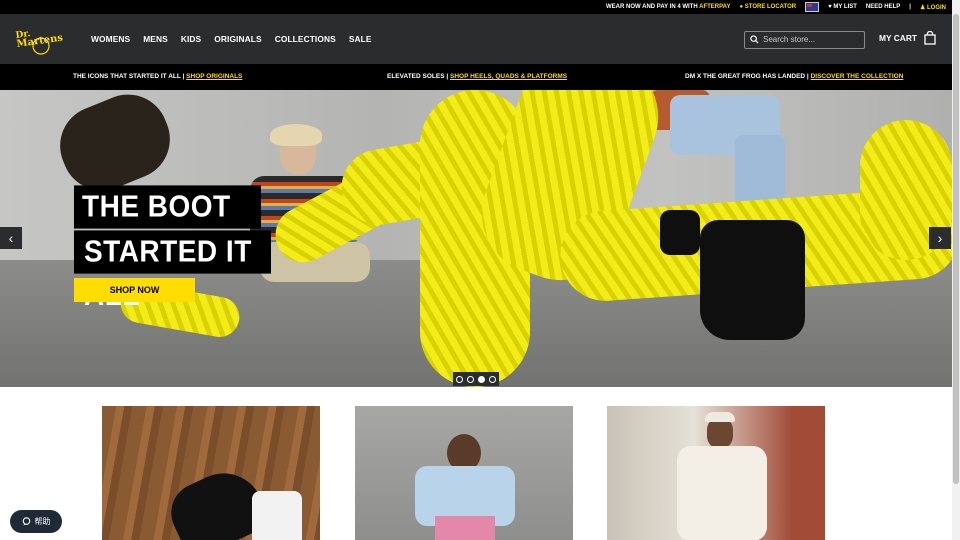 This screenshot has width=960, height=540. What do you see at coordinates (715, 7) in the screenshot?
I see `afterpay-brand: AFTERPAY` at bounding box center [715, 7].